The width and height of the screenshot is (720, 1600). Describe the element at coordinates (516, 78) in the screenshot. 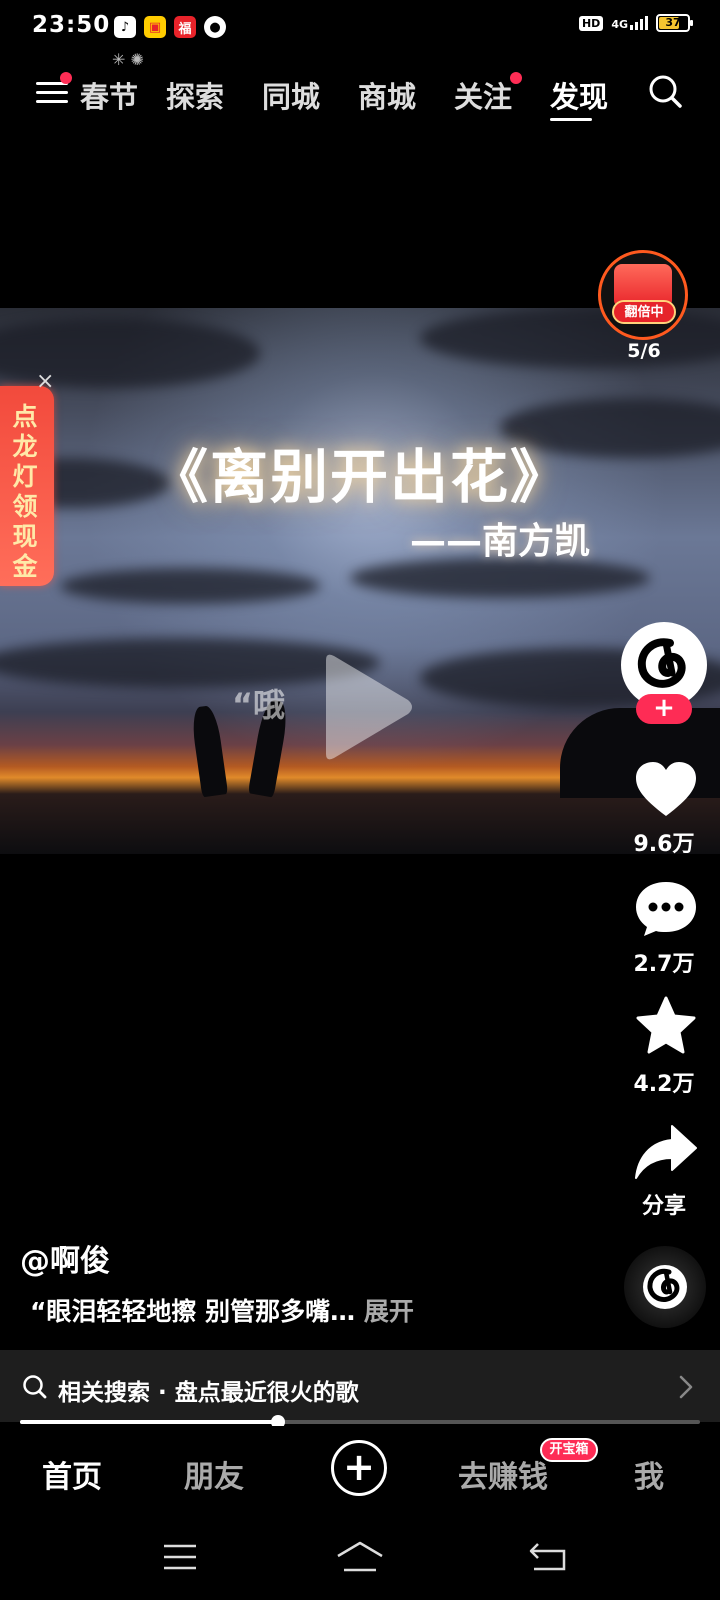

I see `following-notification-dot` at that location.